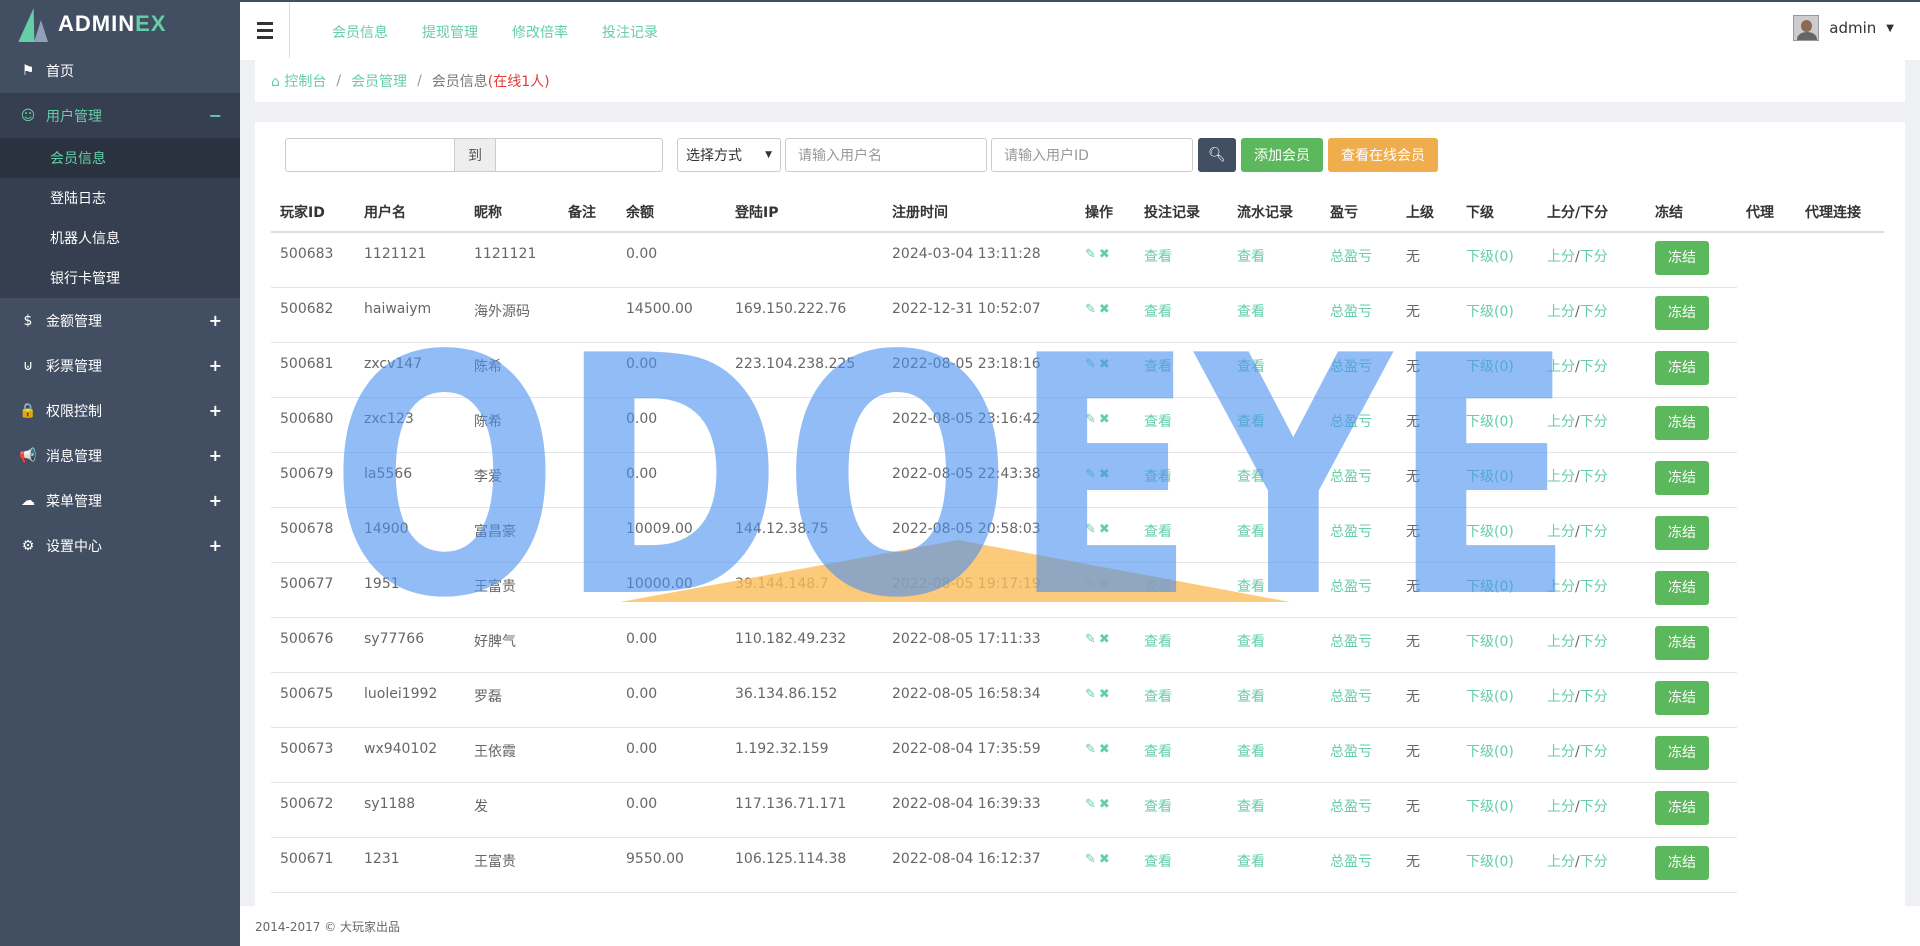 The image size is (1920, 946). What do you see at coordinates (120, 410) in the screenshot?
I see `sidebar-item-4: 🔒 权限控制 +` at bounding box center [120, 410].